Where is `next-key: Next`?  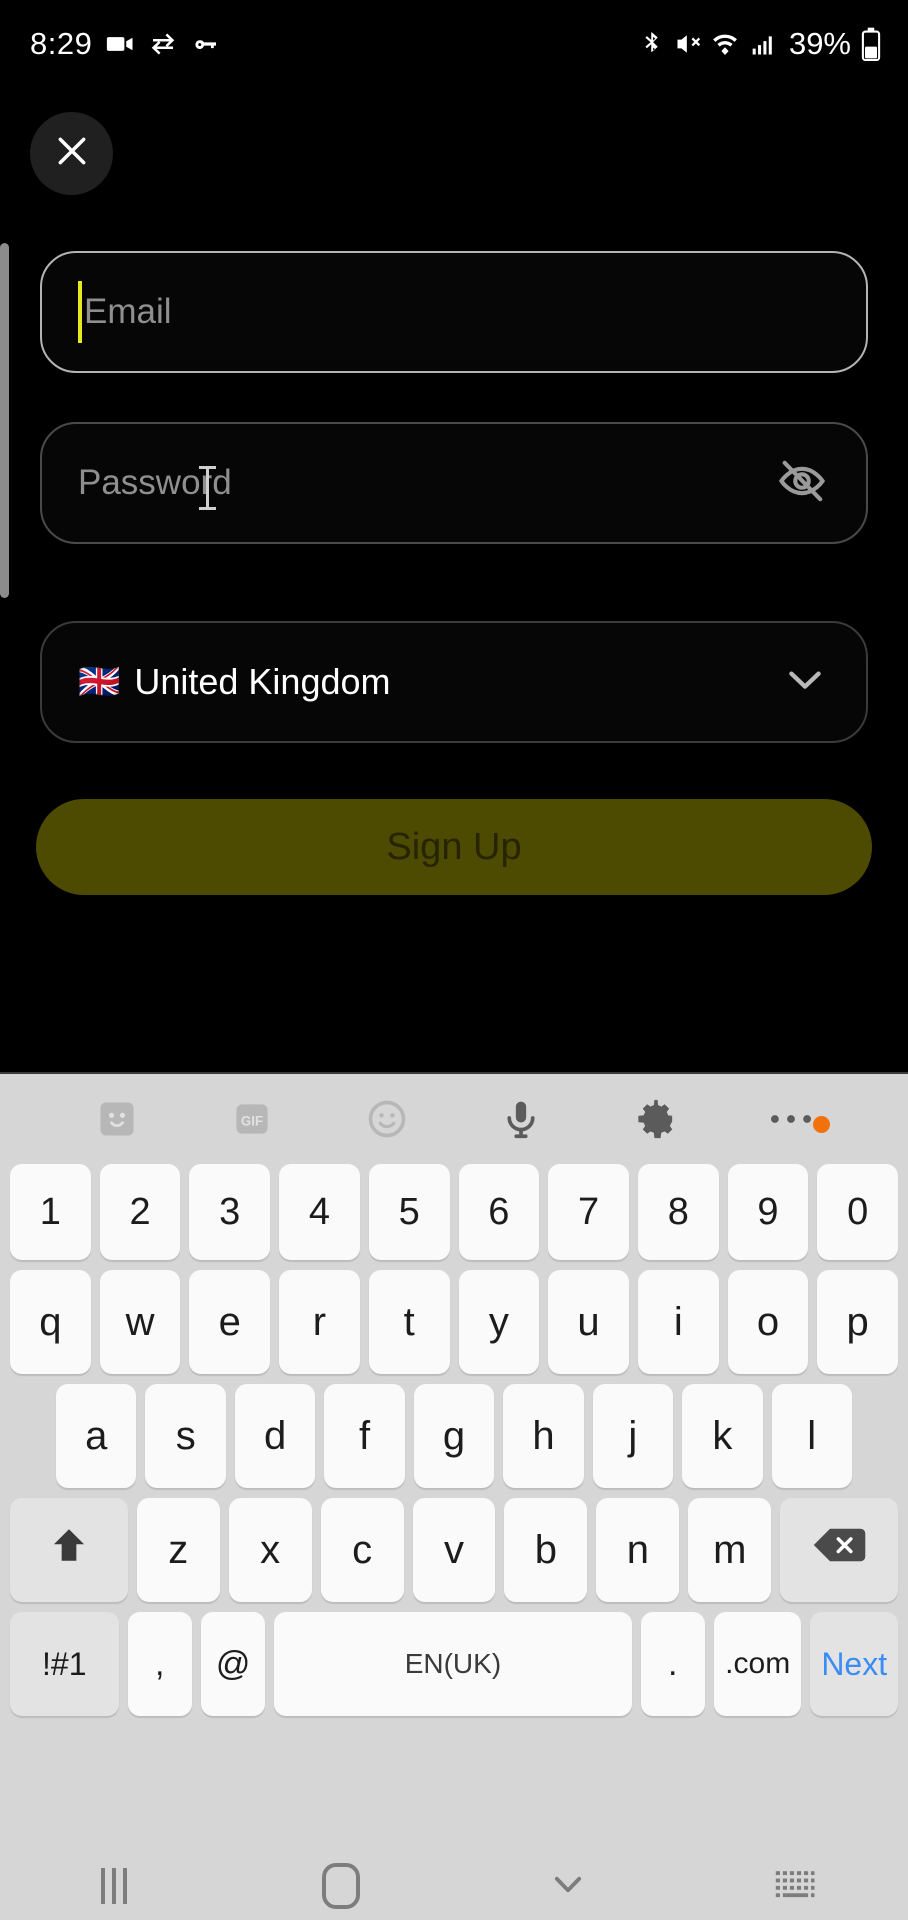 next-key: Next is located at coordinates (854, 1664).